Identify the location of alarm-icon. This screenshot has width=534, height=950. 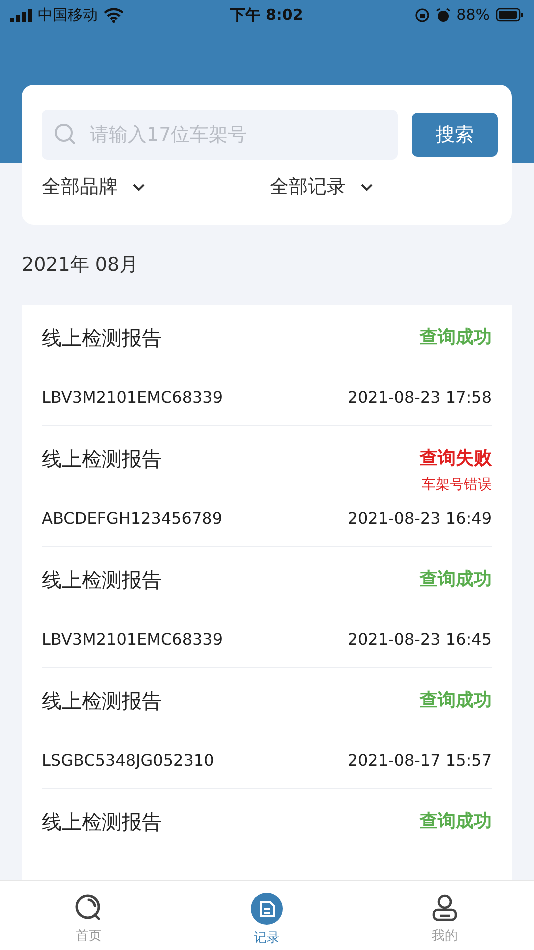
(443, 15).